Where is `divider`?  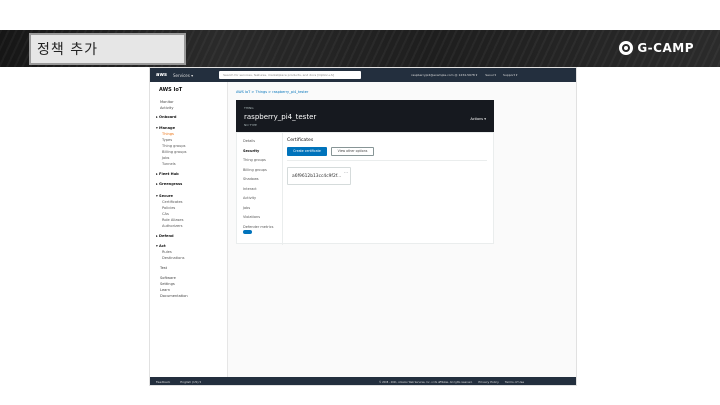
divider is located at coordinates (387, 160).